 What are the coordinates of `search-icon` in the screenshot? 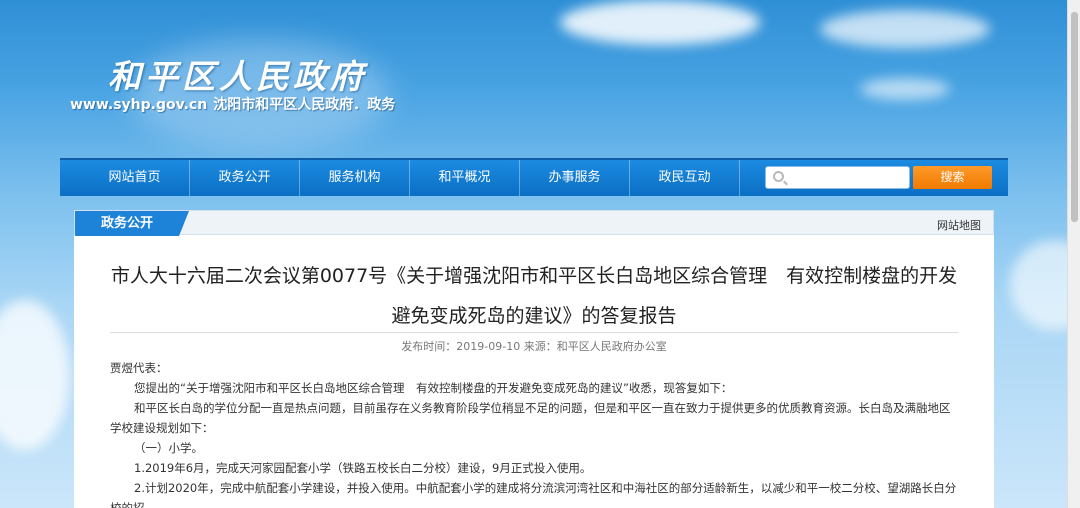 It's located at (778, 176).